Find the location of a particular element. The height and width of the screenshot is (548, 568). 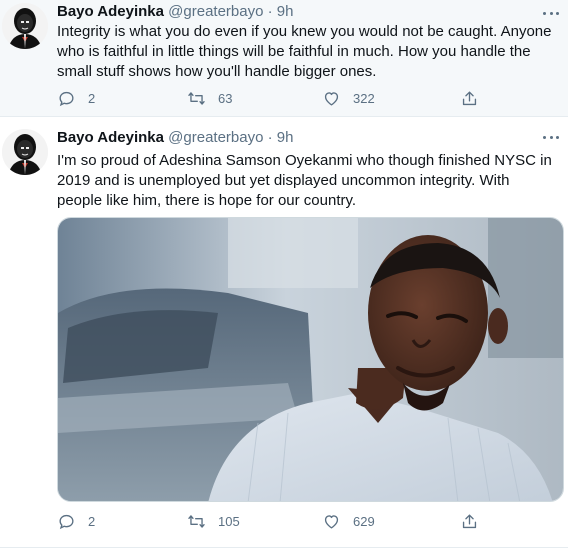

retweet-button: 63 is located at coordinates (209, 98).